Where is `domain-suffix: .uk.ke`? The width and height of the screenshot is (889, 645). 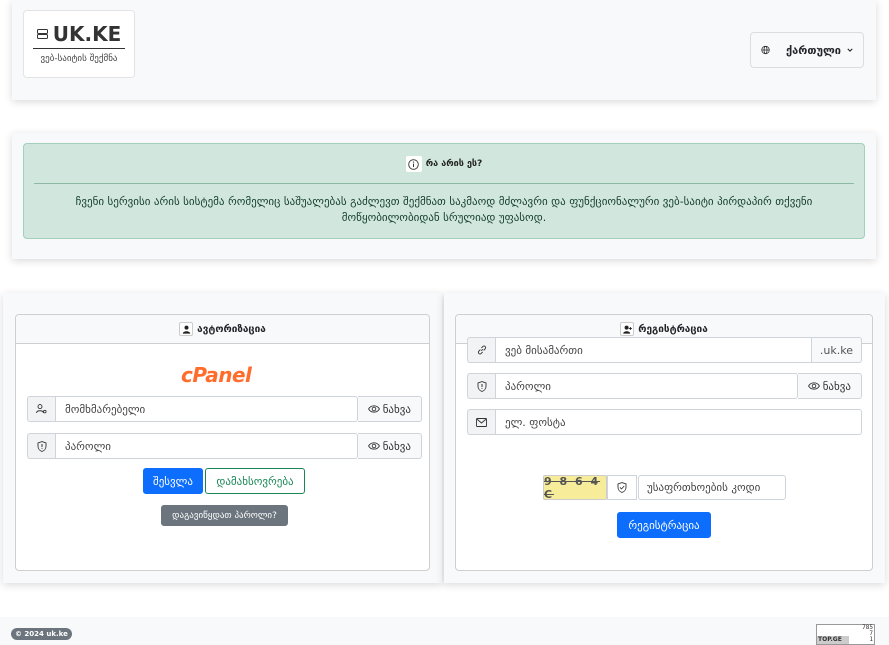 domain-suffix: .uk.ke is located at coordinates (836, 350).